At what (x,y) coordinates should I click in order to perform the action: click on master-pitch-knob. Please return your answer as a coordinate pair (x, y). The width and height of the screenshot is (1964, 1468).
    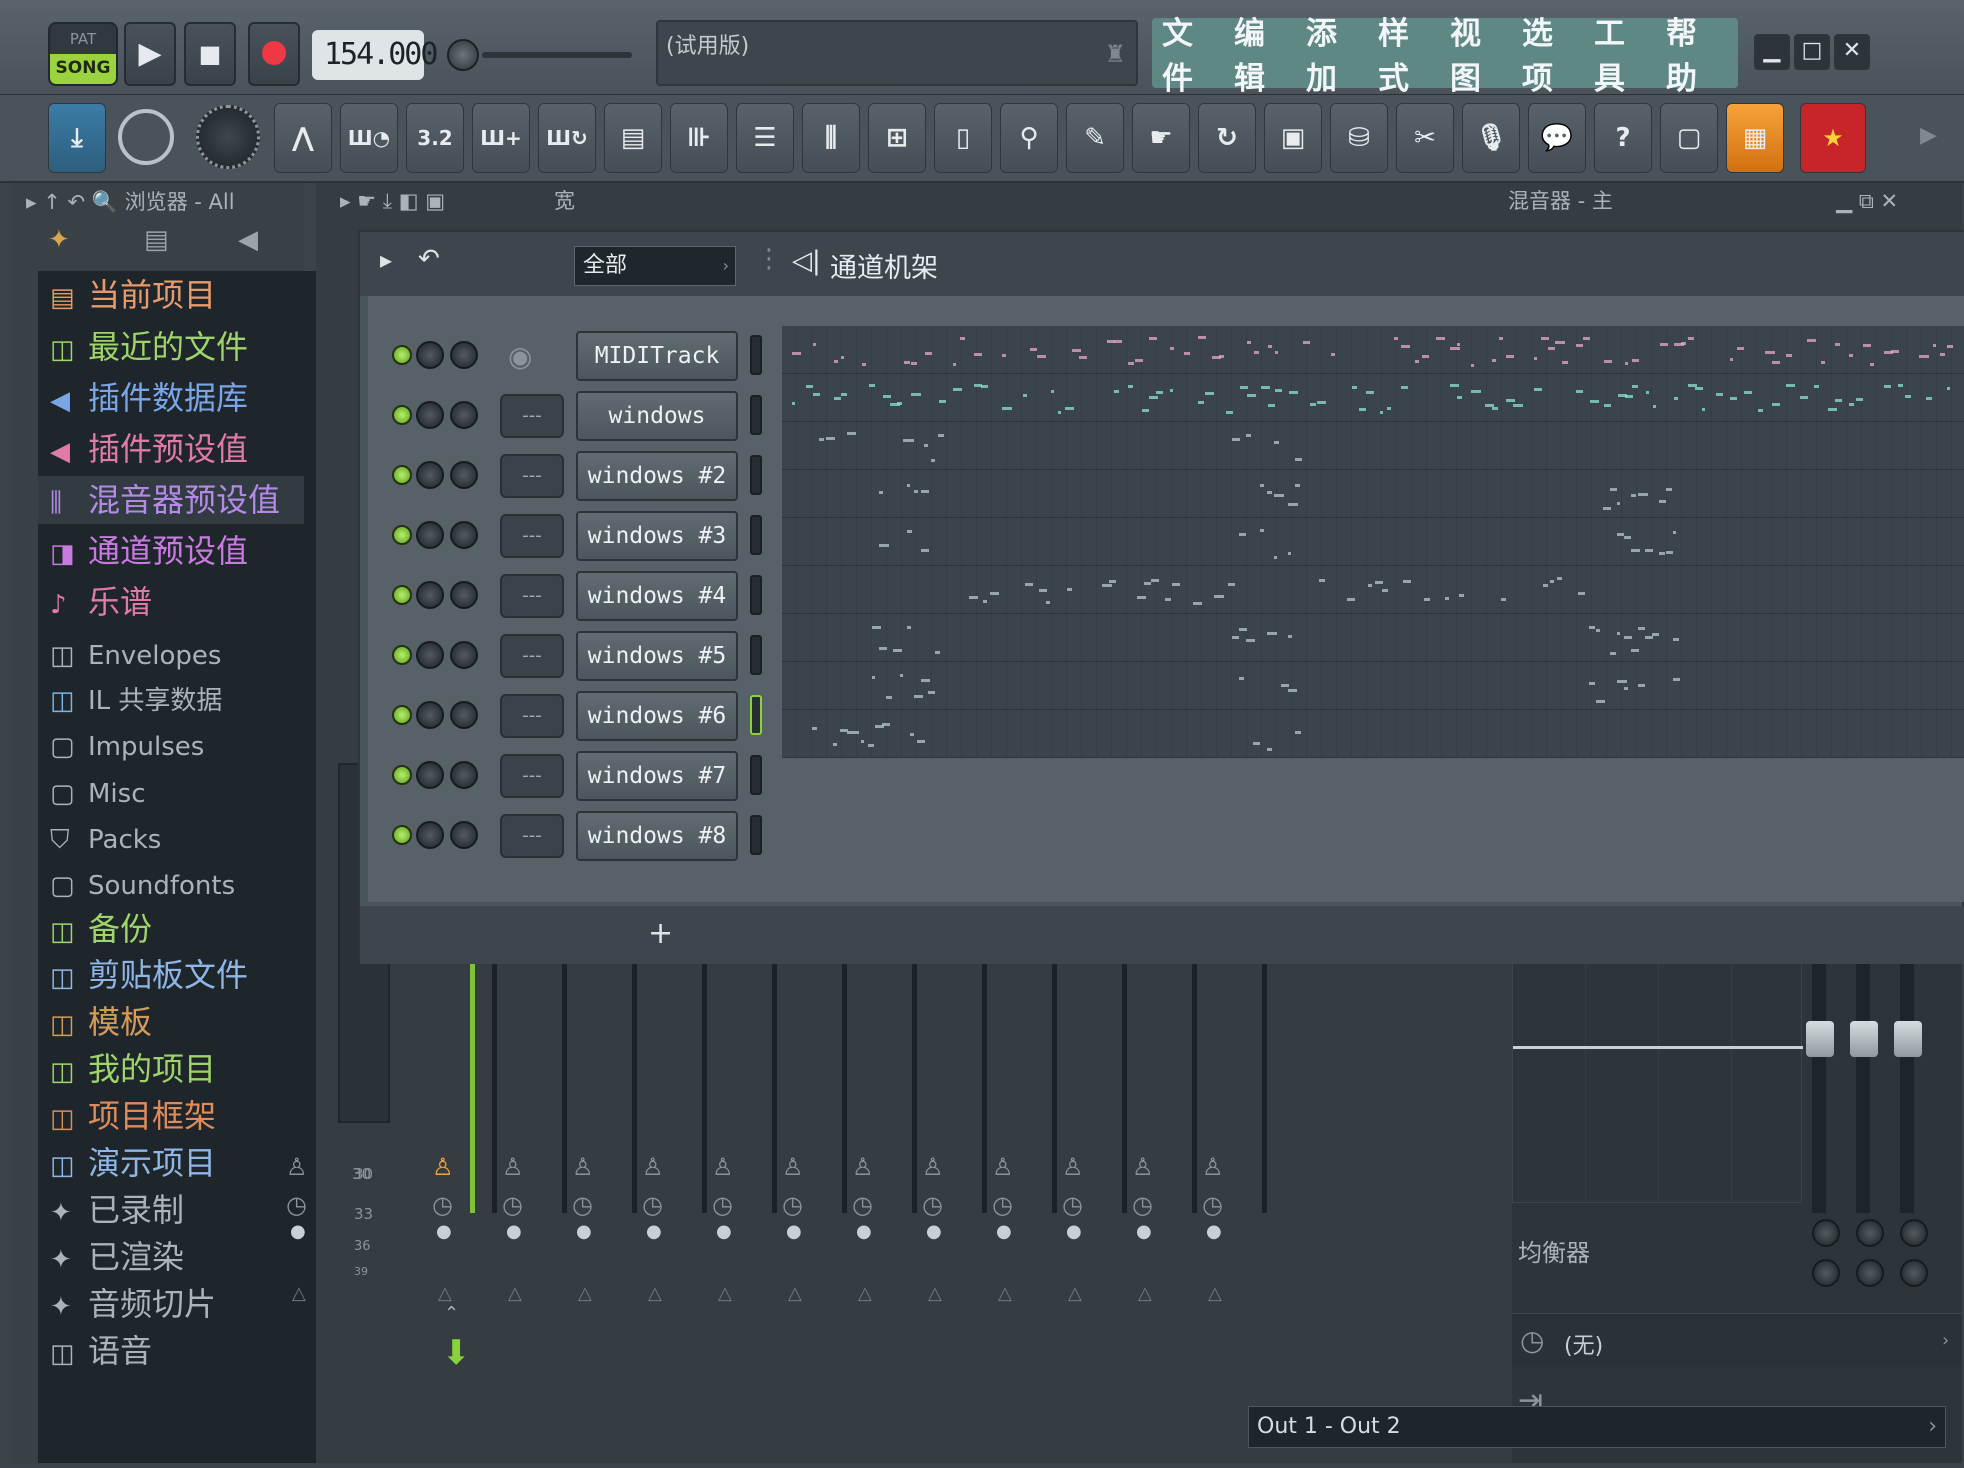
    Looking at the image, I should click on (463, 55).